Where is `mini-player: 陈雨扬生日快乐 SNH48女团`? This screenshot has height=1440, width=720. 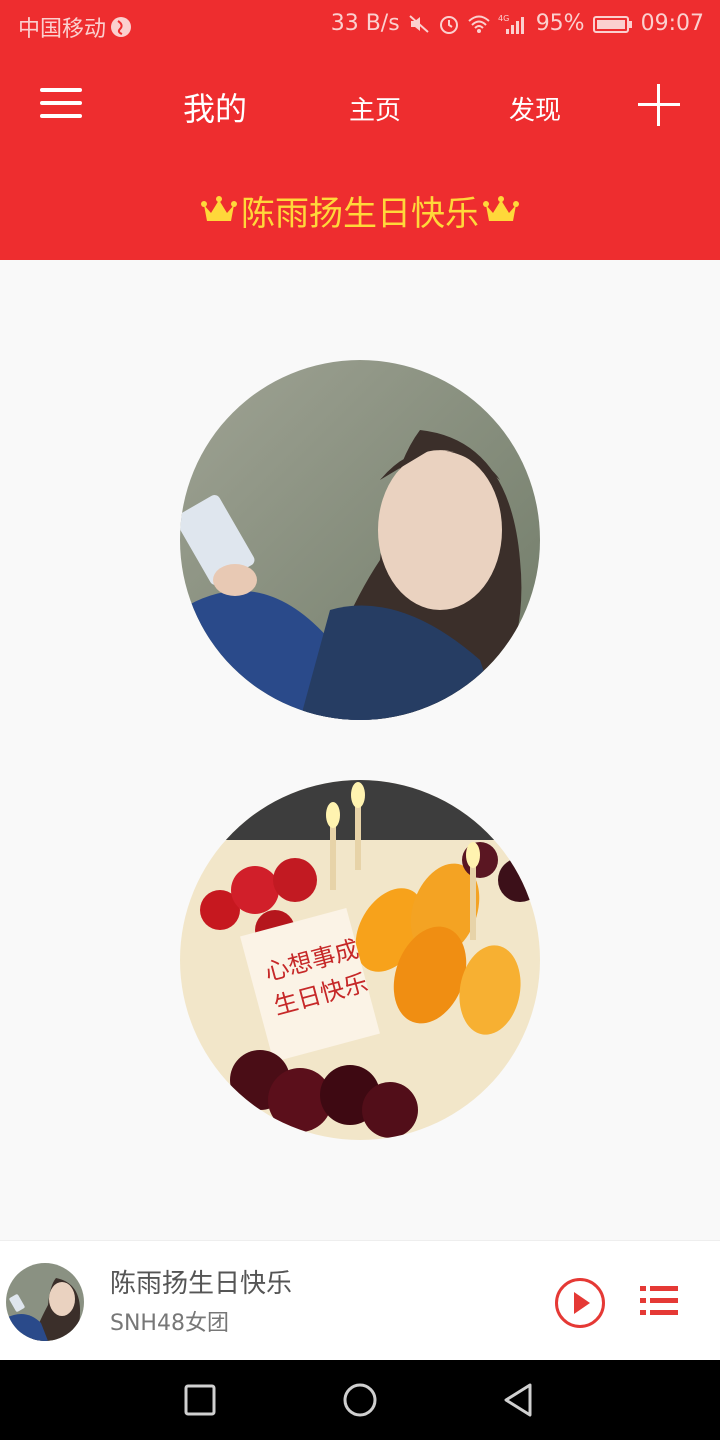
mini-player: 陈雨扬生日快乐 SNH48女团 is located at coordinates (360, 1300).